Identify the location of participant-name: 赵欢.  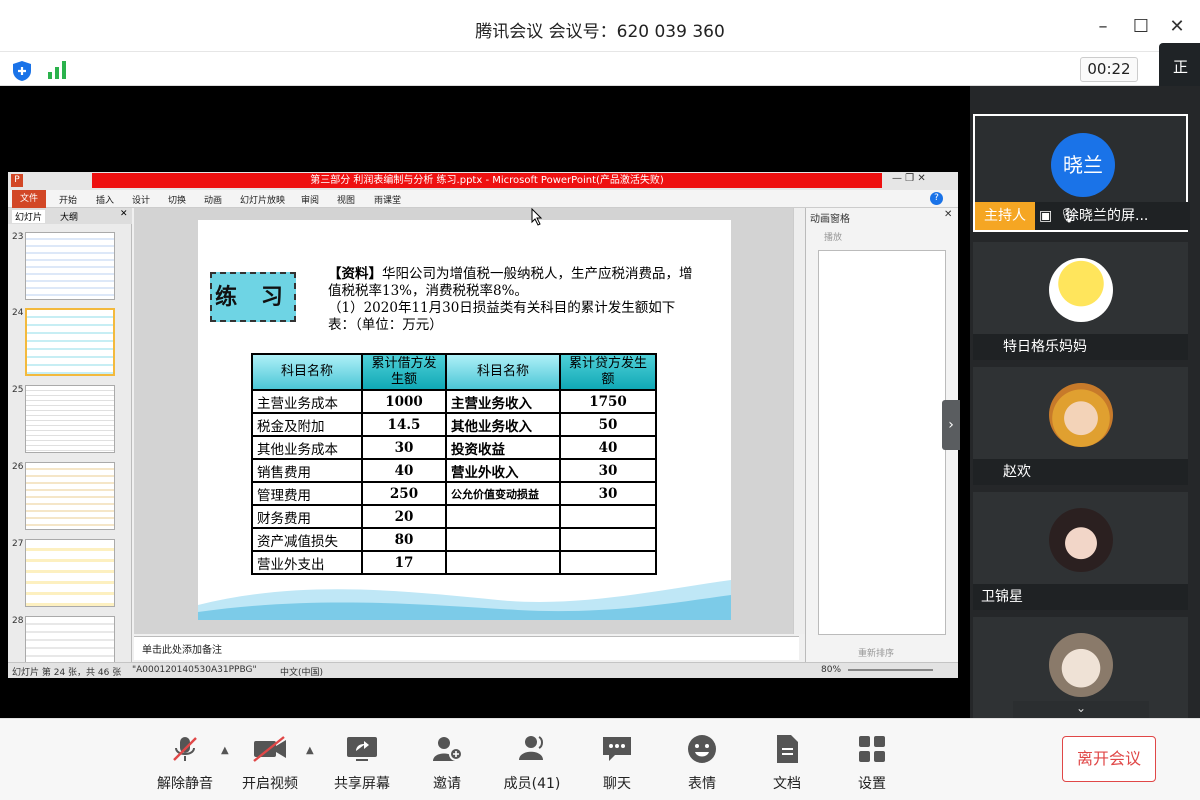
(1080, 472).